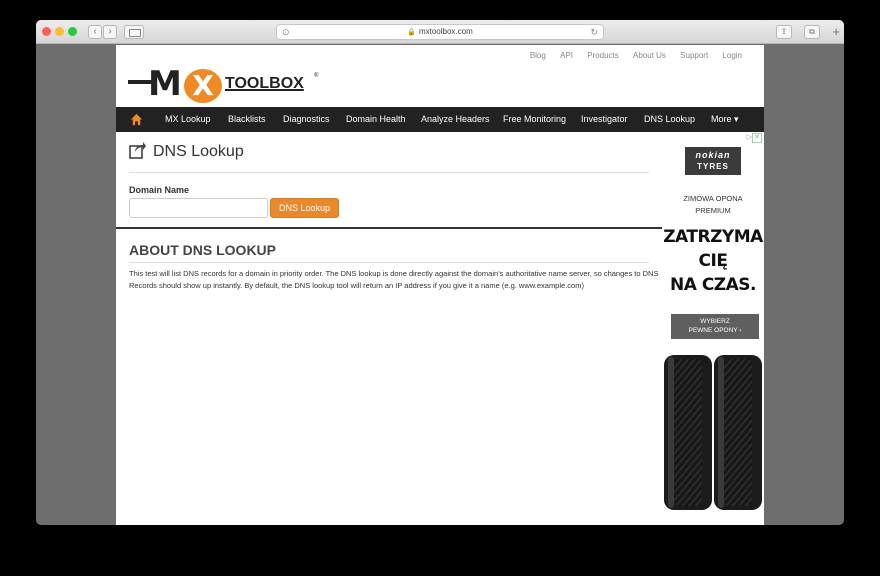 Image resolution: width=880 pixels, height=576 pixels. Describe the element at coordinates (136, 119) in the screenshot. I see `home-icon` at that location.